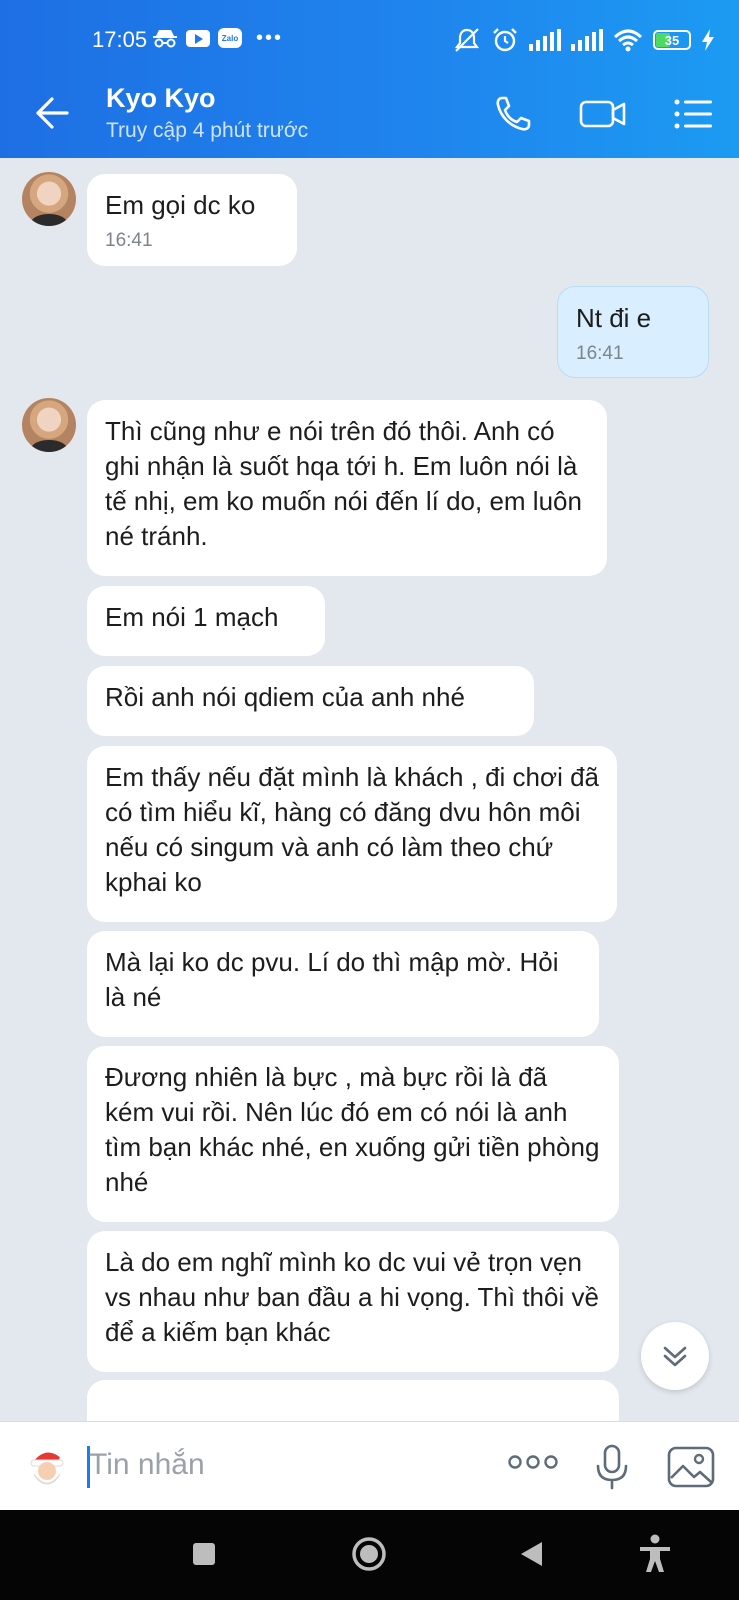 This screenshot has height=1600, width=739. I want to click on chat-header: Kyo Kyo Truy cập 4 phút trước, so click(369, 113).